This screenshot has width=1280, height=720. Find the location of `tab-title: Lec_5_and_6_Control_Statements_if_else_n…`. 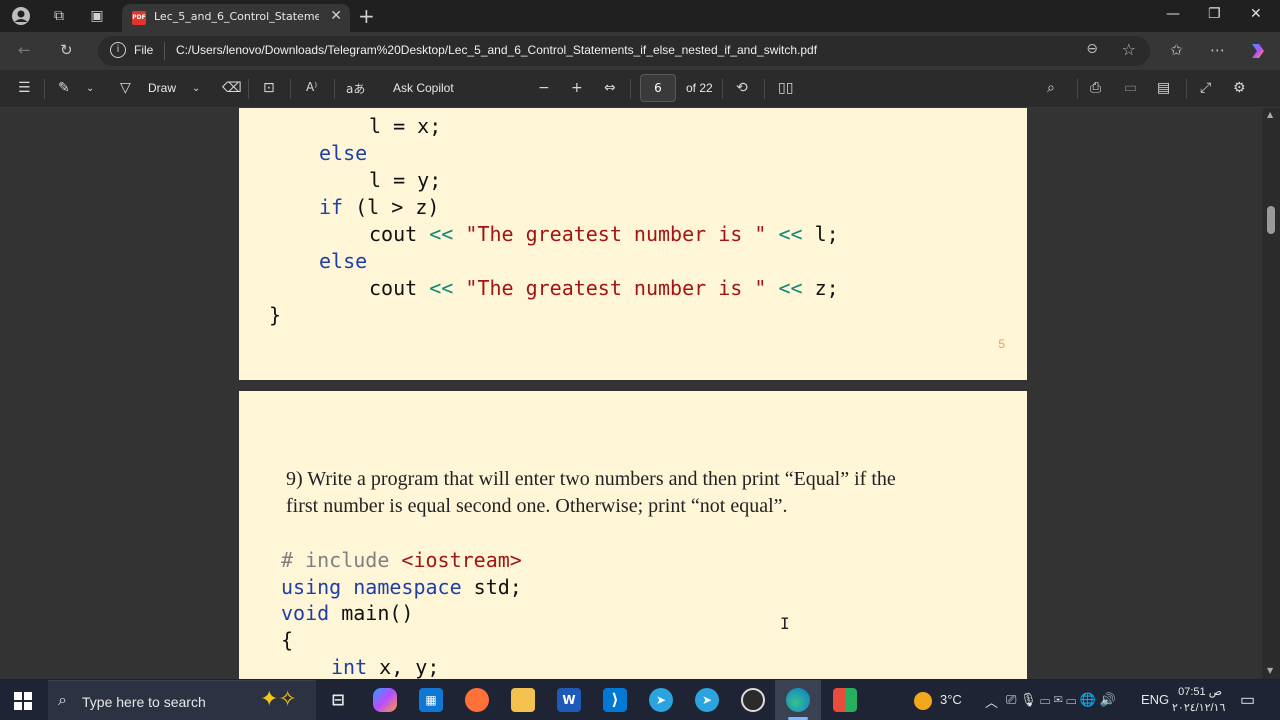

tab-title: Lec_5_and_6_Control_Statements_if_else_n… is located at coordinates (236, 16).